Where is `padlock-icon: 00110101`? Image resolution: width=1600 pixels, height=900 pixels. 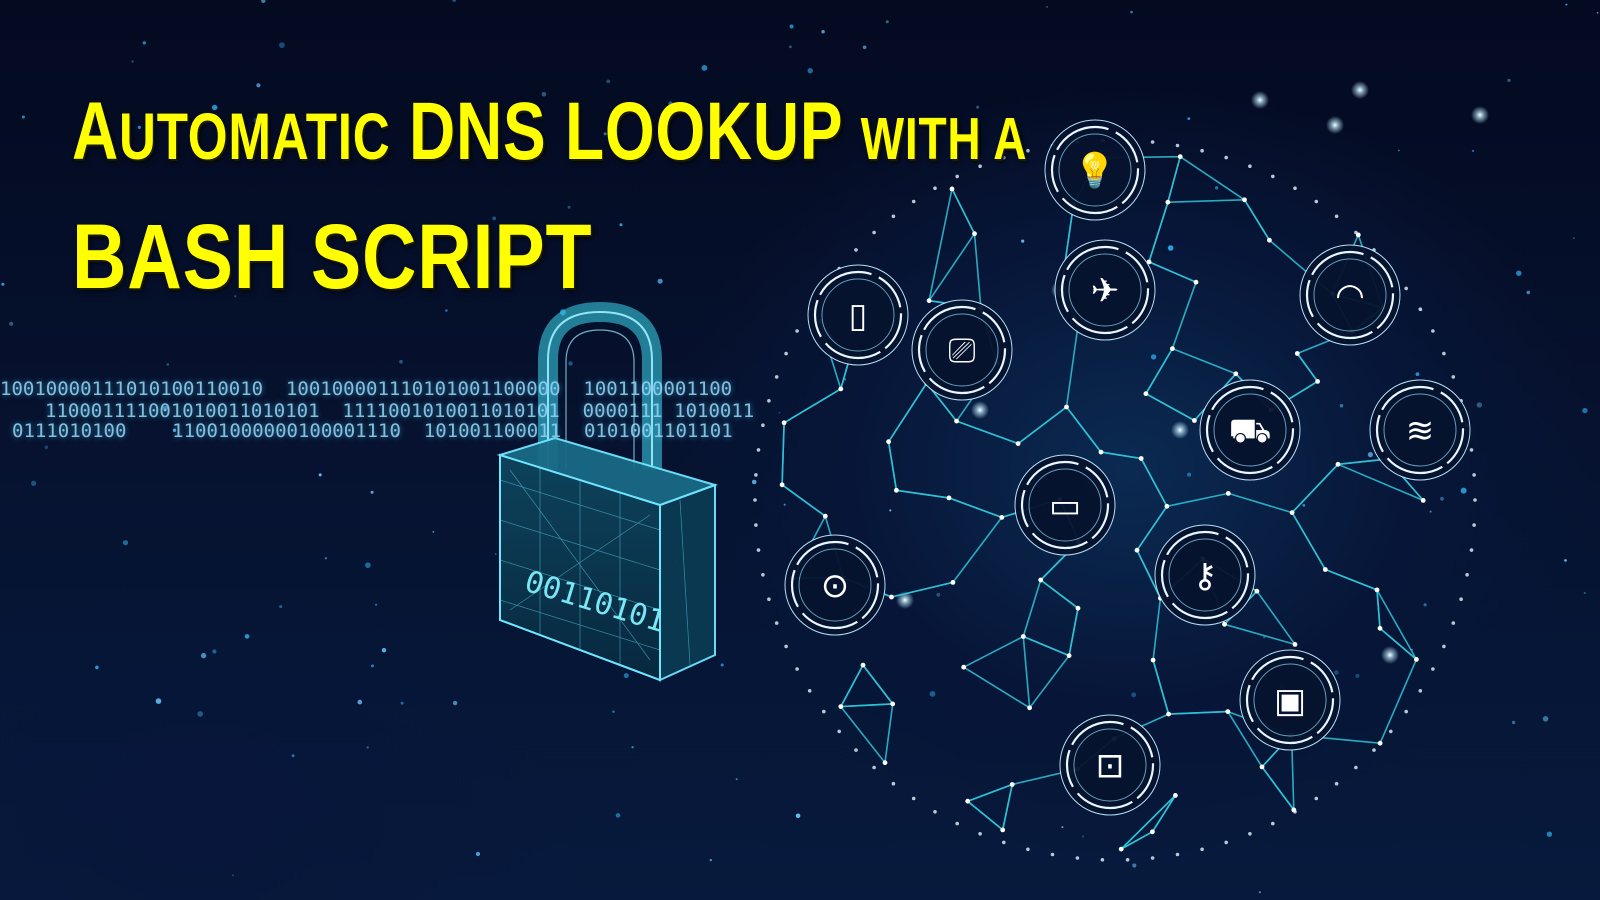
padlock-icon: 00110101 is located at coordinates (607, 491).